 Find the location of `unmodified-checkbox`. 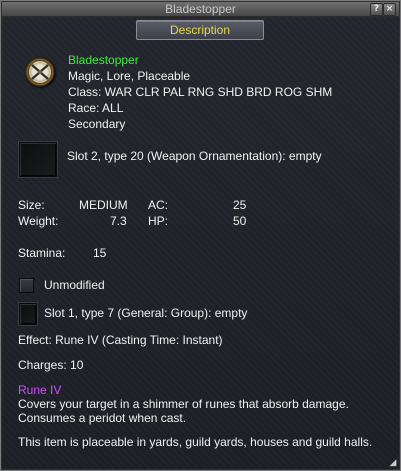

unmodified-checkbox is located at coordinates (26, 285).